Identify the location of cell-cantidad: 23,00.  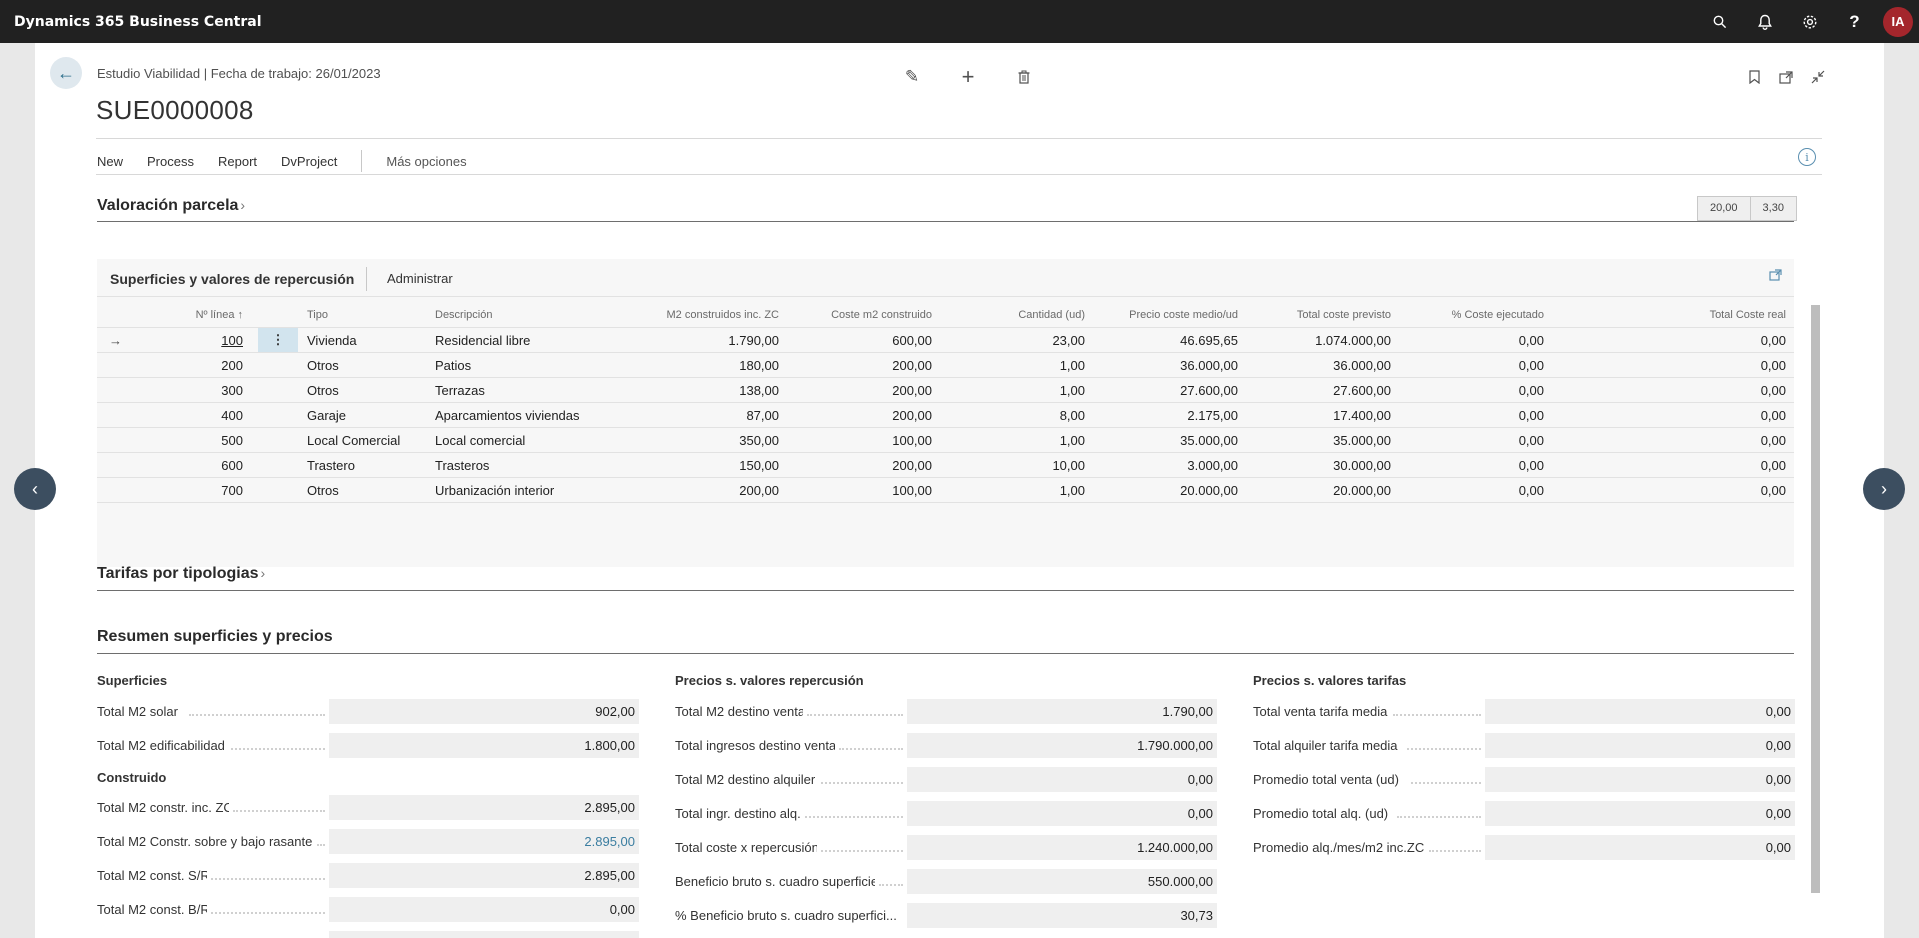
(1016, 340).